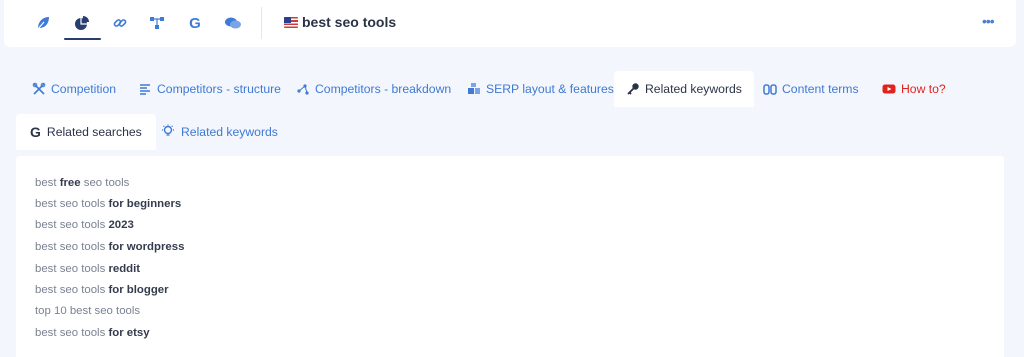  What do you see at coordinates (820, 89) in the screenshot?
I see `tab-label: Content terms` at bounding box center [820, 89].